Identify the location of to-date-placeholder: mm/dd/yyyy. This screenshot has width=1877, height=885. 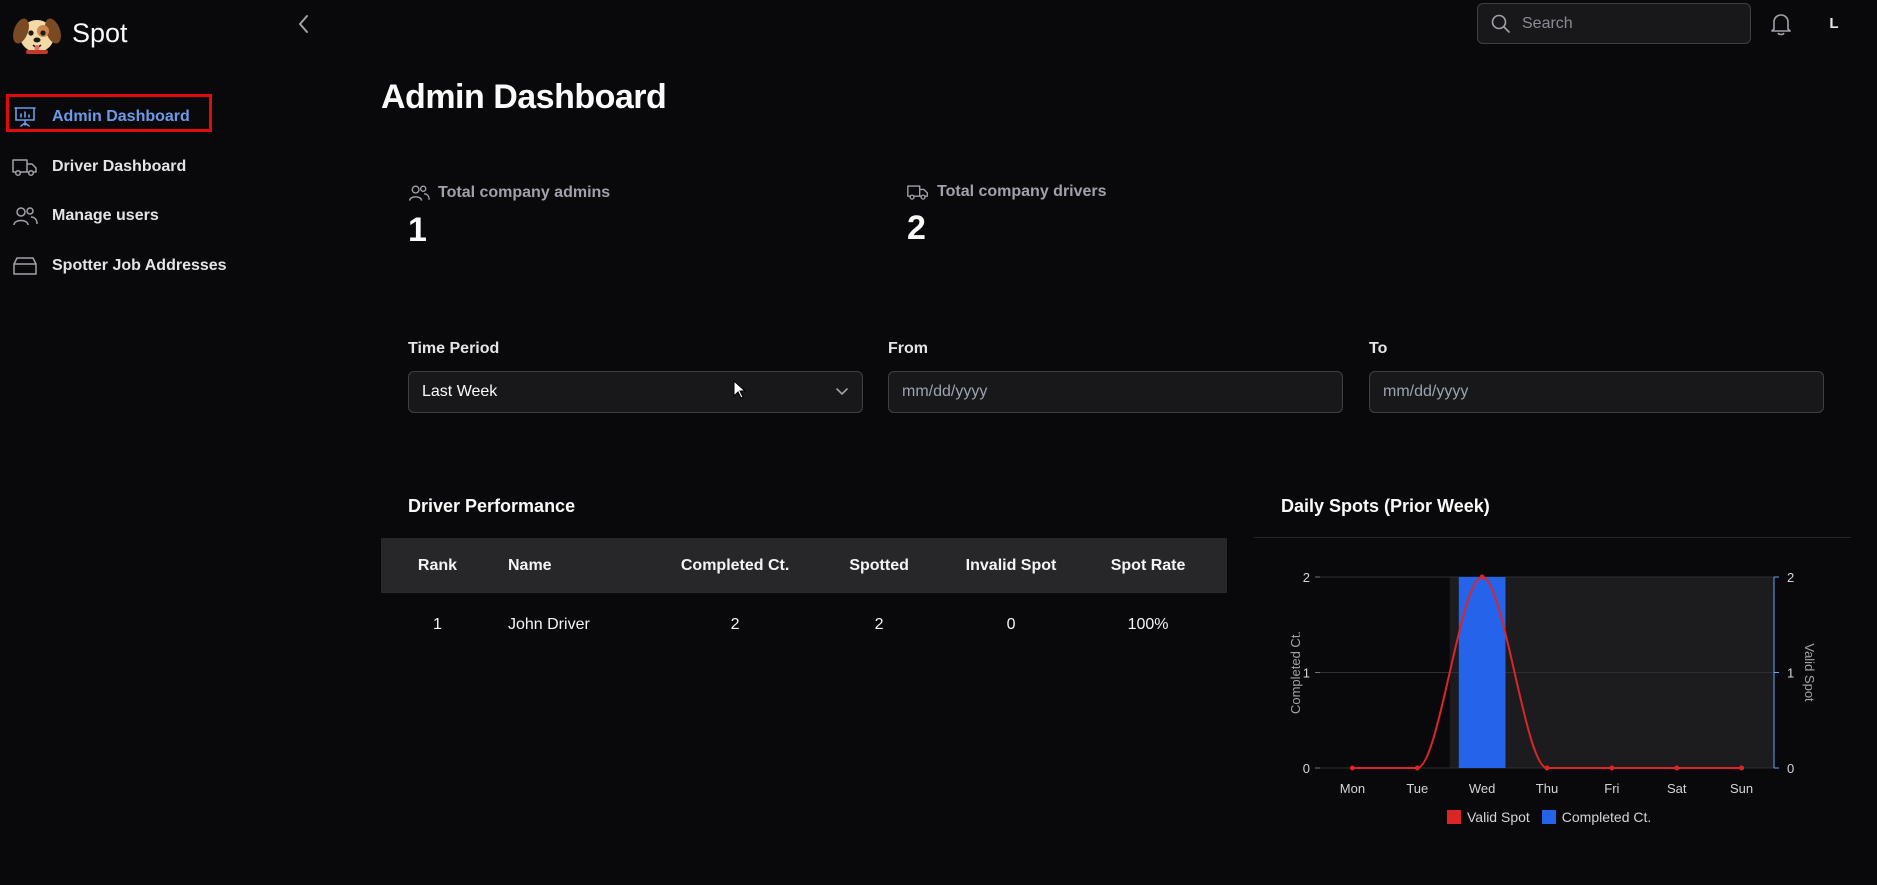
(1426, 391).